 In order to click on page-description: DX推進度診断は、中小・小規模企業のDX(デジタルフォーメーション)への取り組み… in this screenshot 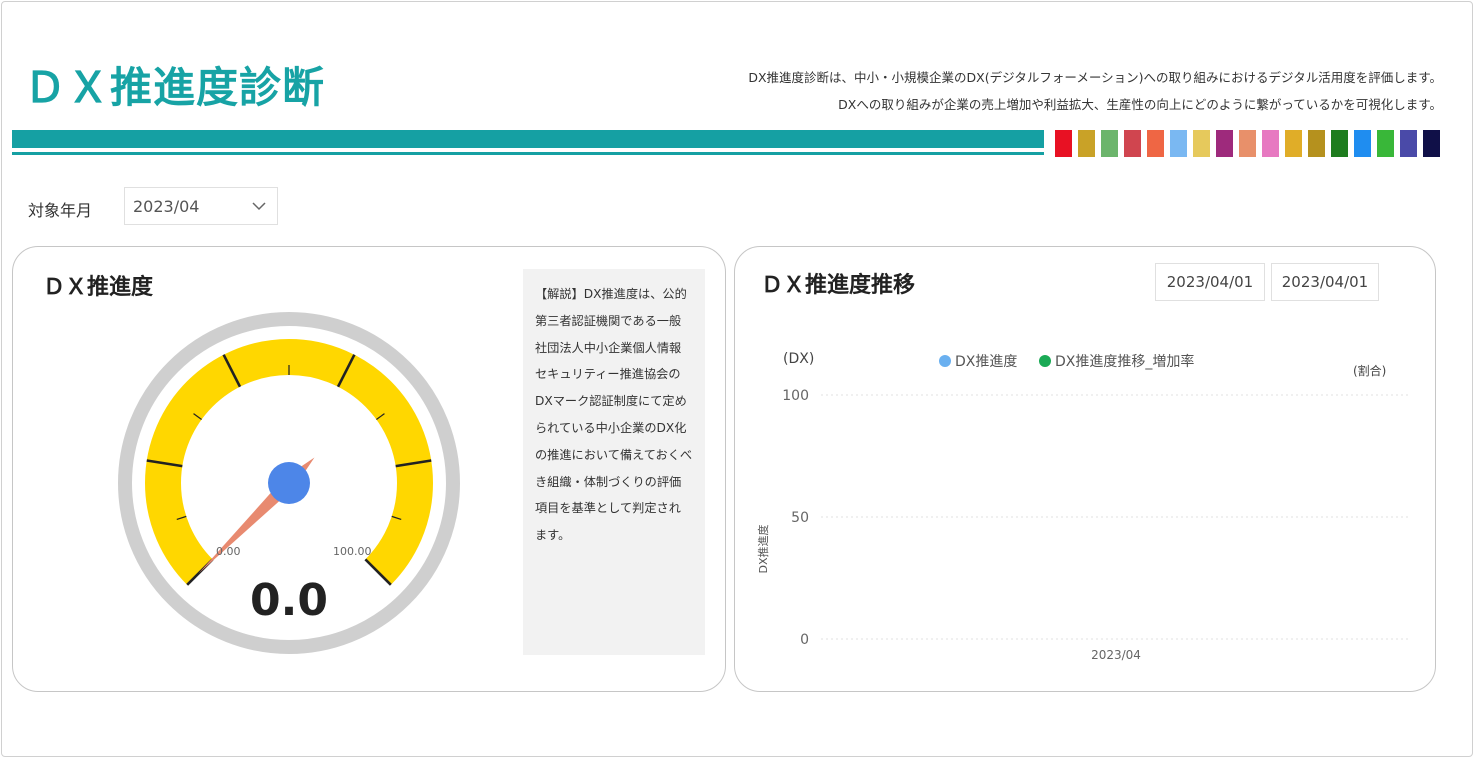, I will do `click(1095, 91)`.